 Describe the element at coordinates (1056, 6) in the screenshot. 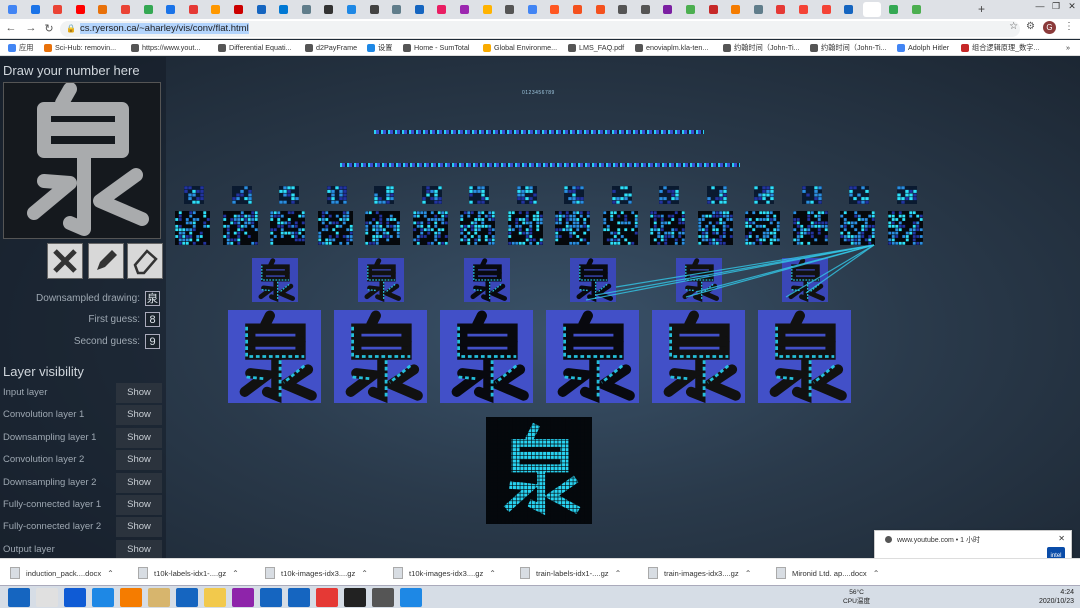

I see `maximize-button: ❐` at that location.